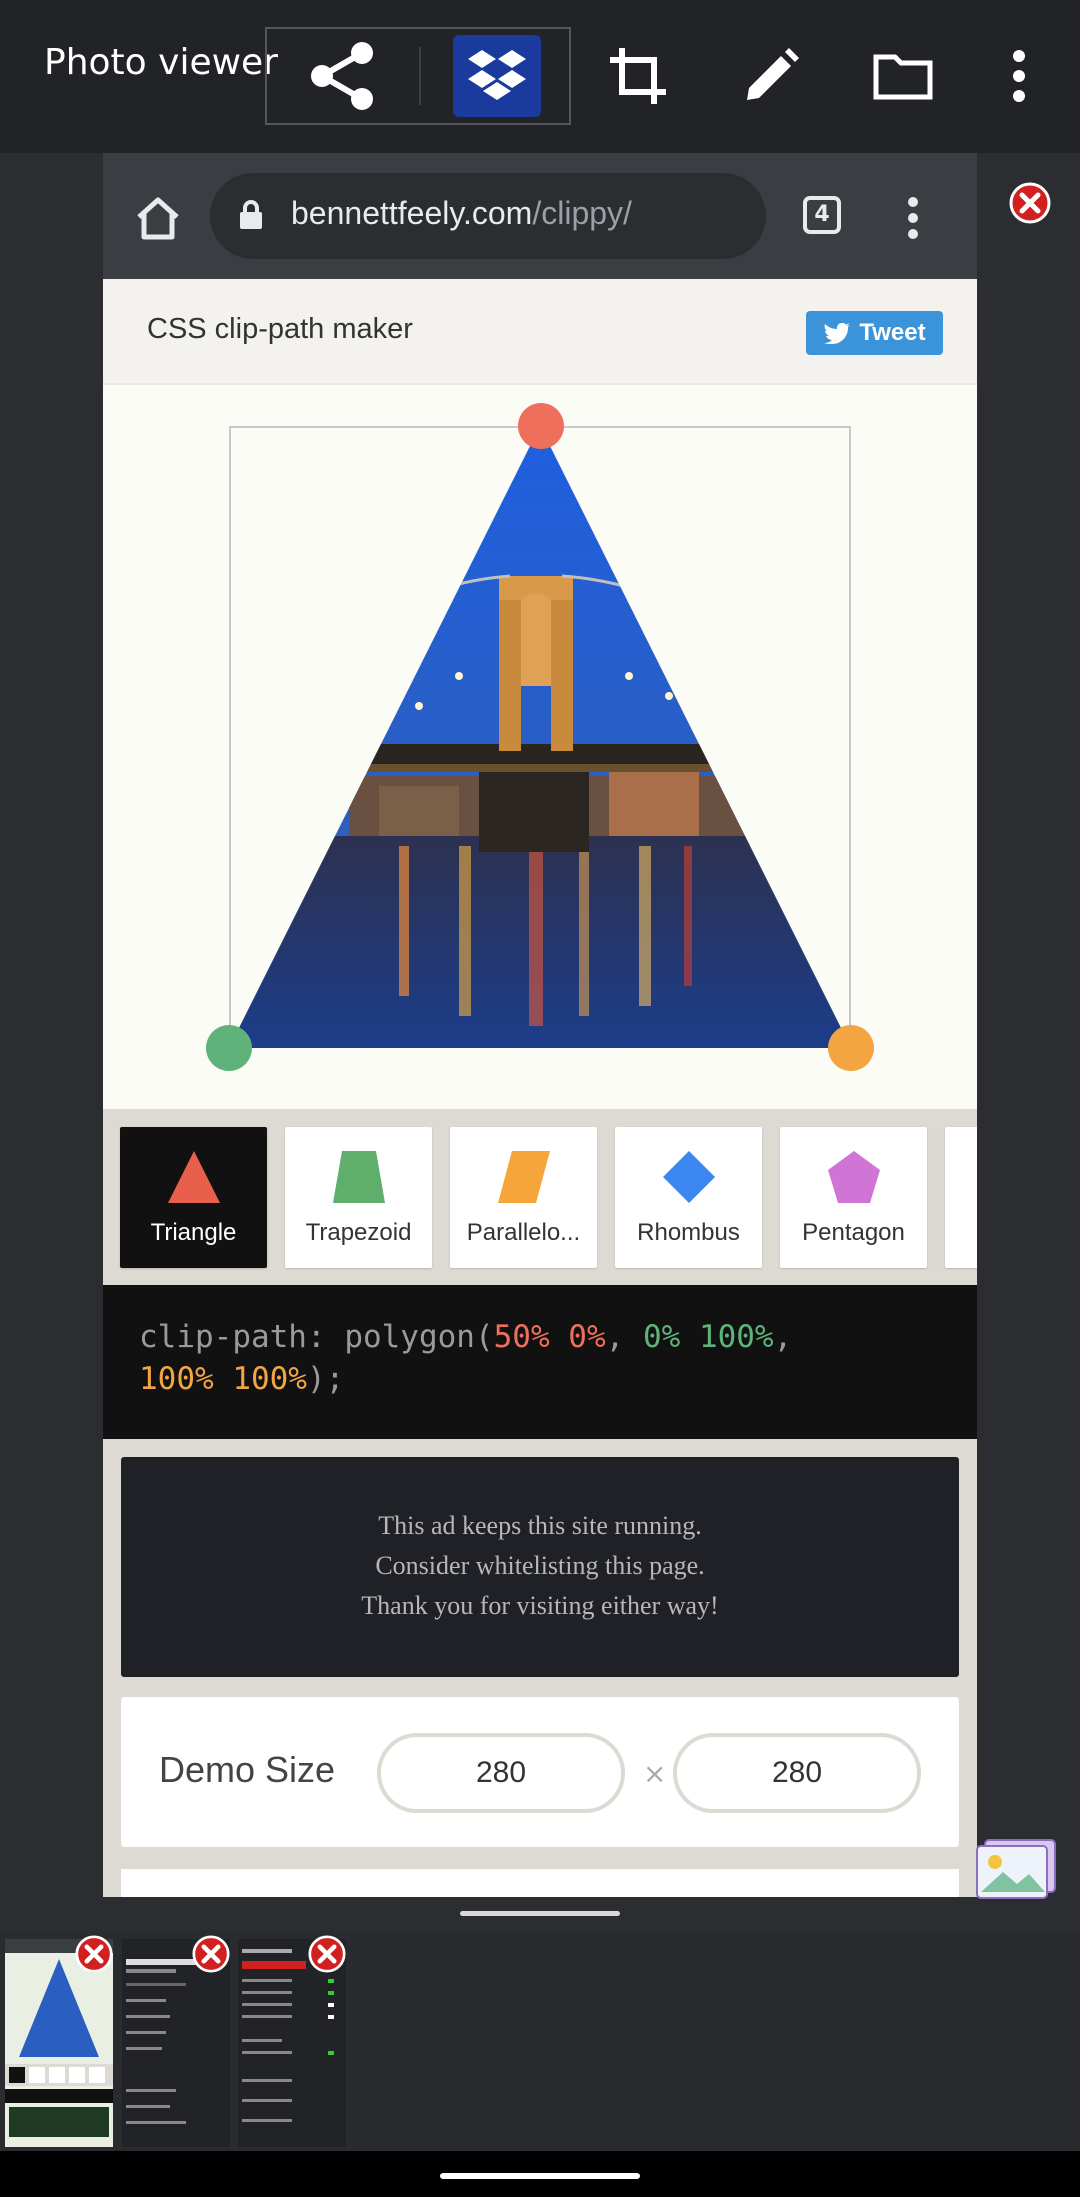 The height and width of the screenshot is (2197, 1080). I want to click on shape-label: Rhombus, so click(688, 1232).